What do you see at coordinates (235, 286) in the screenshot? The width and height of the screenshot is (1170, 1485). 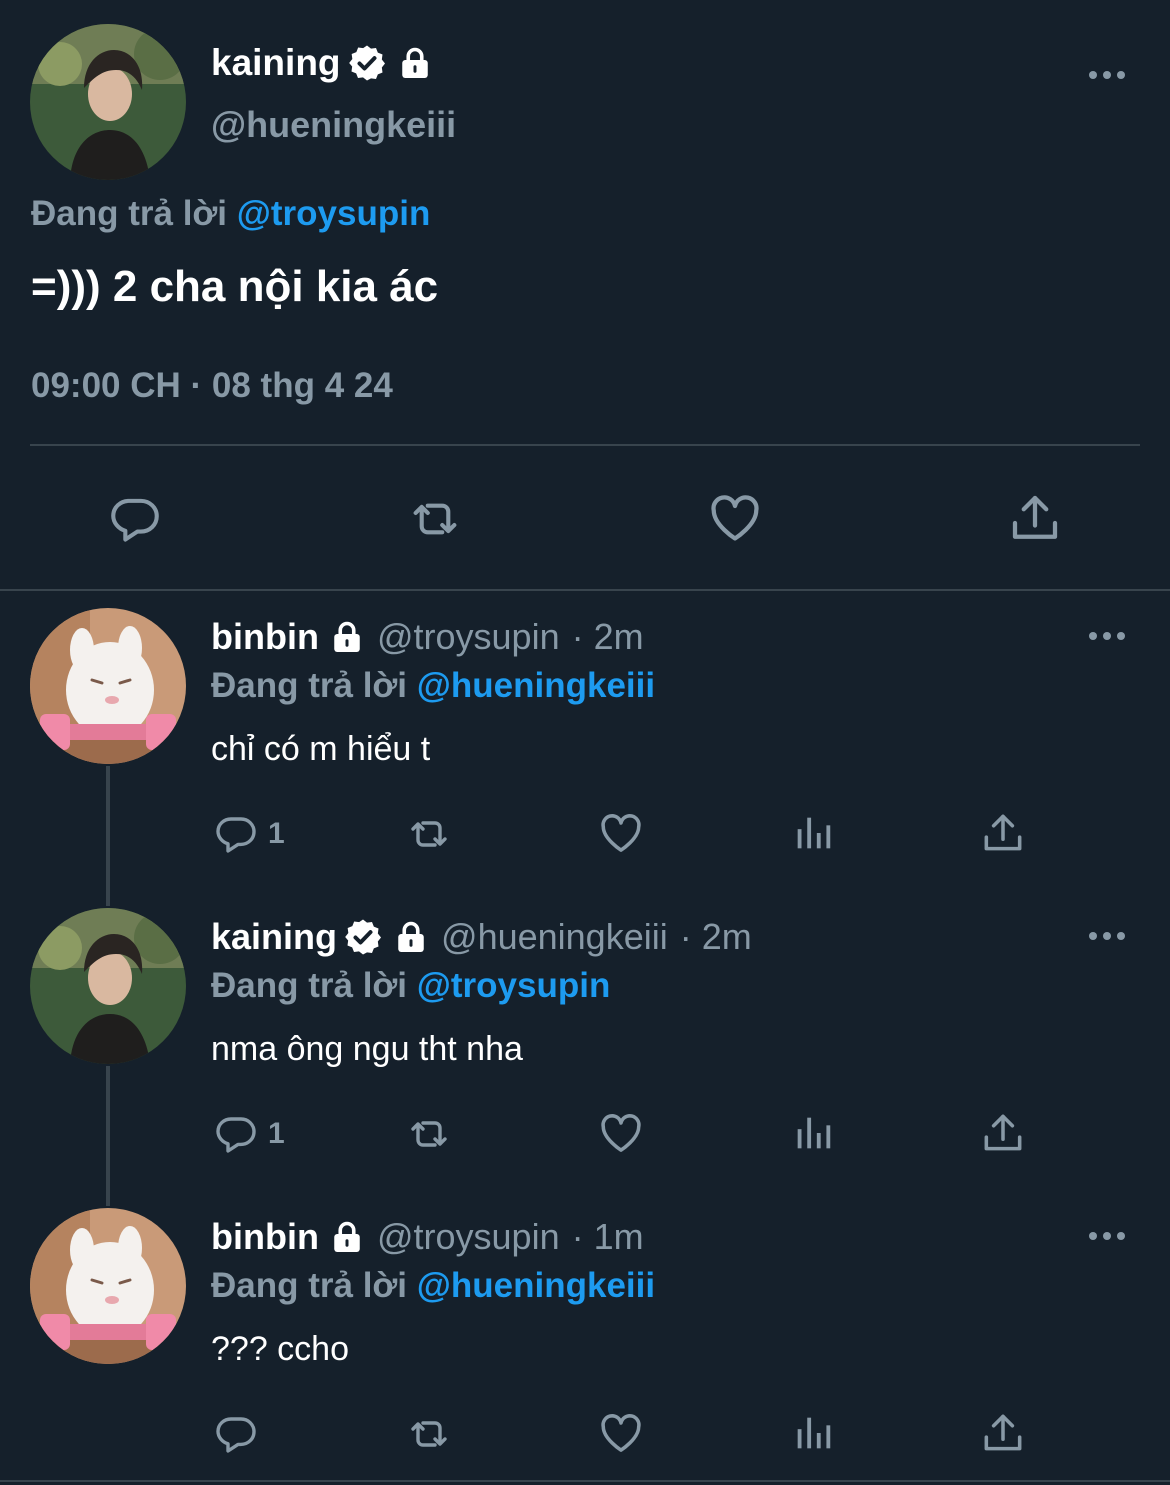 I see `tweet-text: =))) 2 cha nội kia ác` at bounding box center [235, 286].